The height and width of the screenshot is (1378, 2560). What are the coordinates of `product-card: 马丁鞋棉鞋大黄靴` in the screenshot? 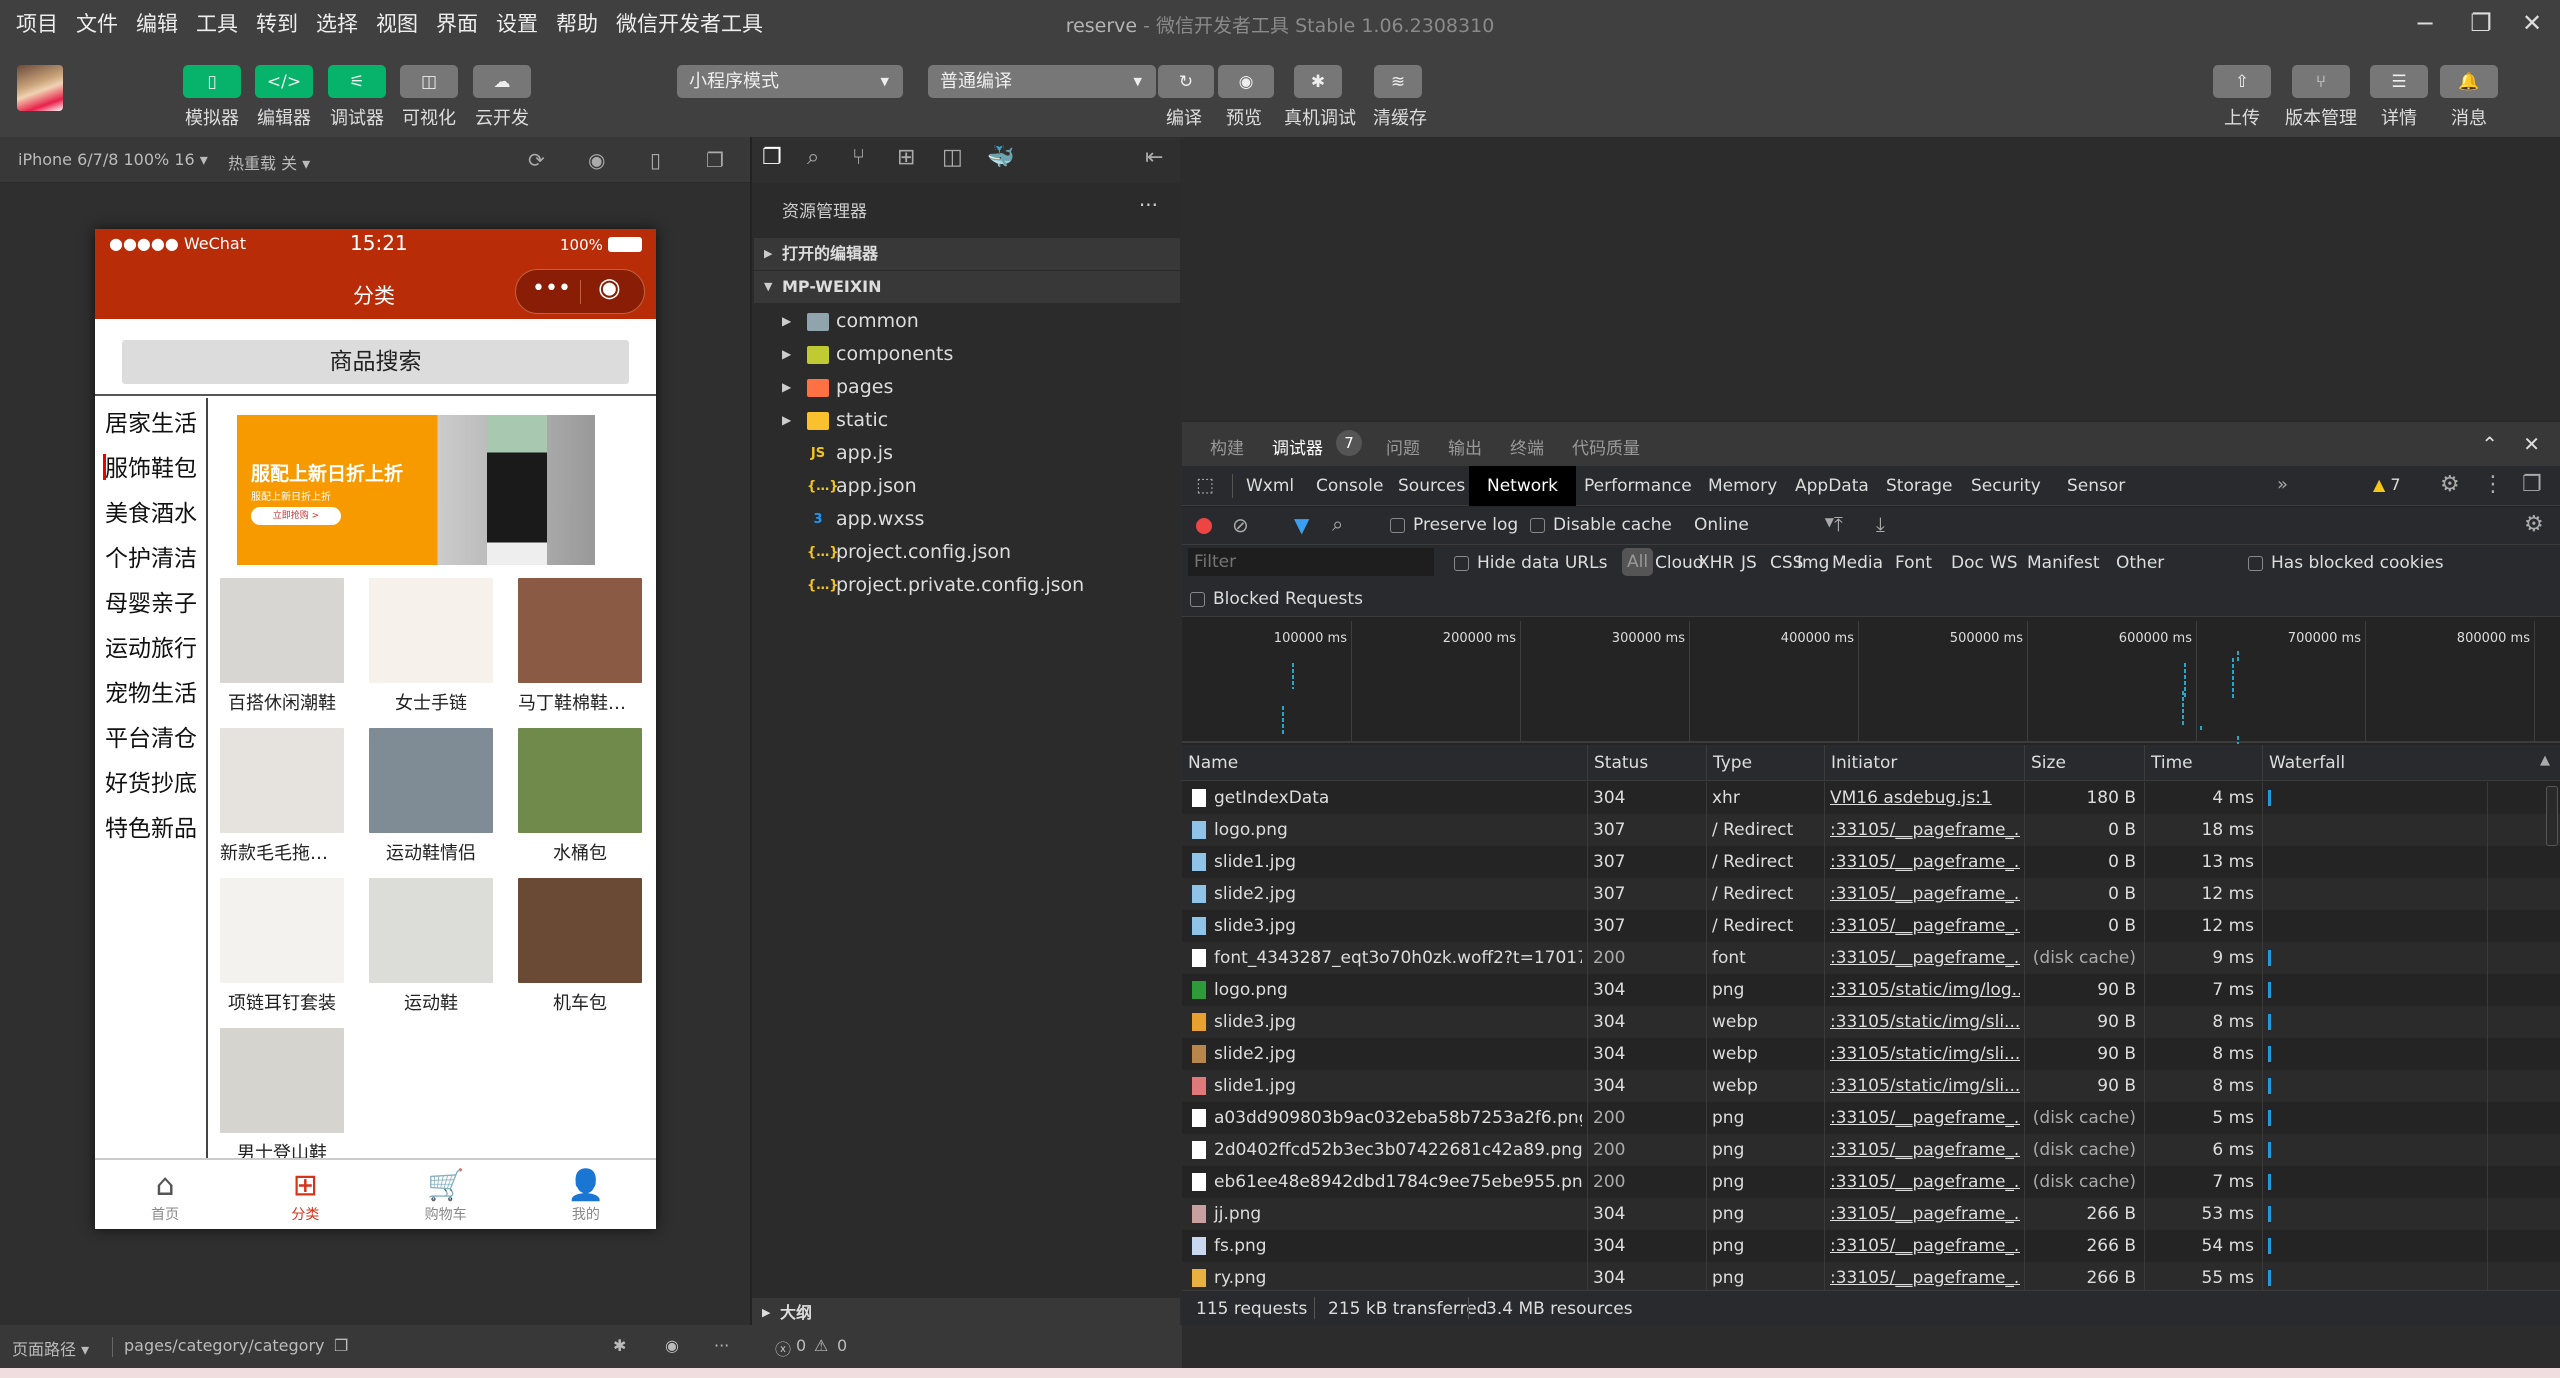 It's located at (580, 646).